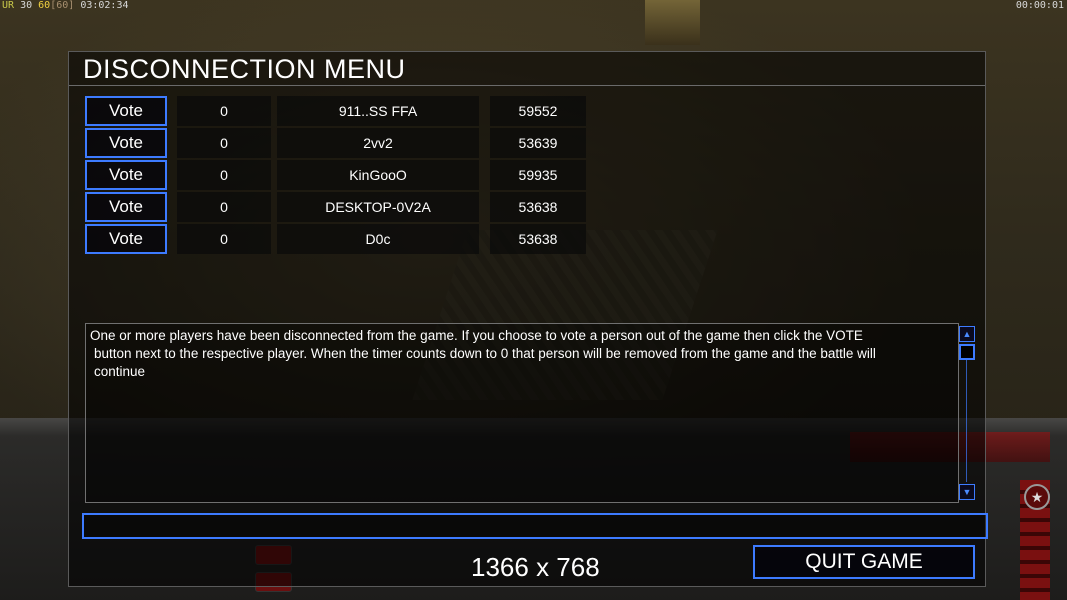  I want to click on match-timer: 00:00:01, so click(1039, 5).